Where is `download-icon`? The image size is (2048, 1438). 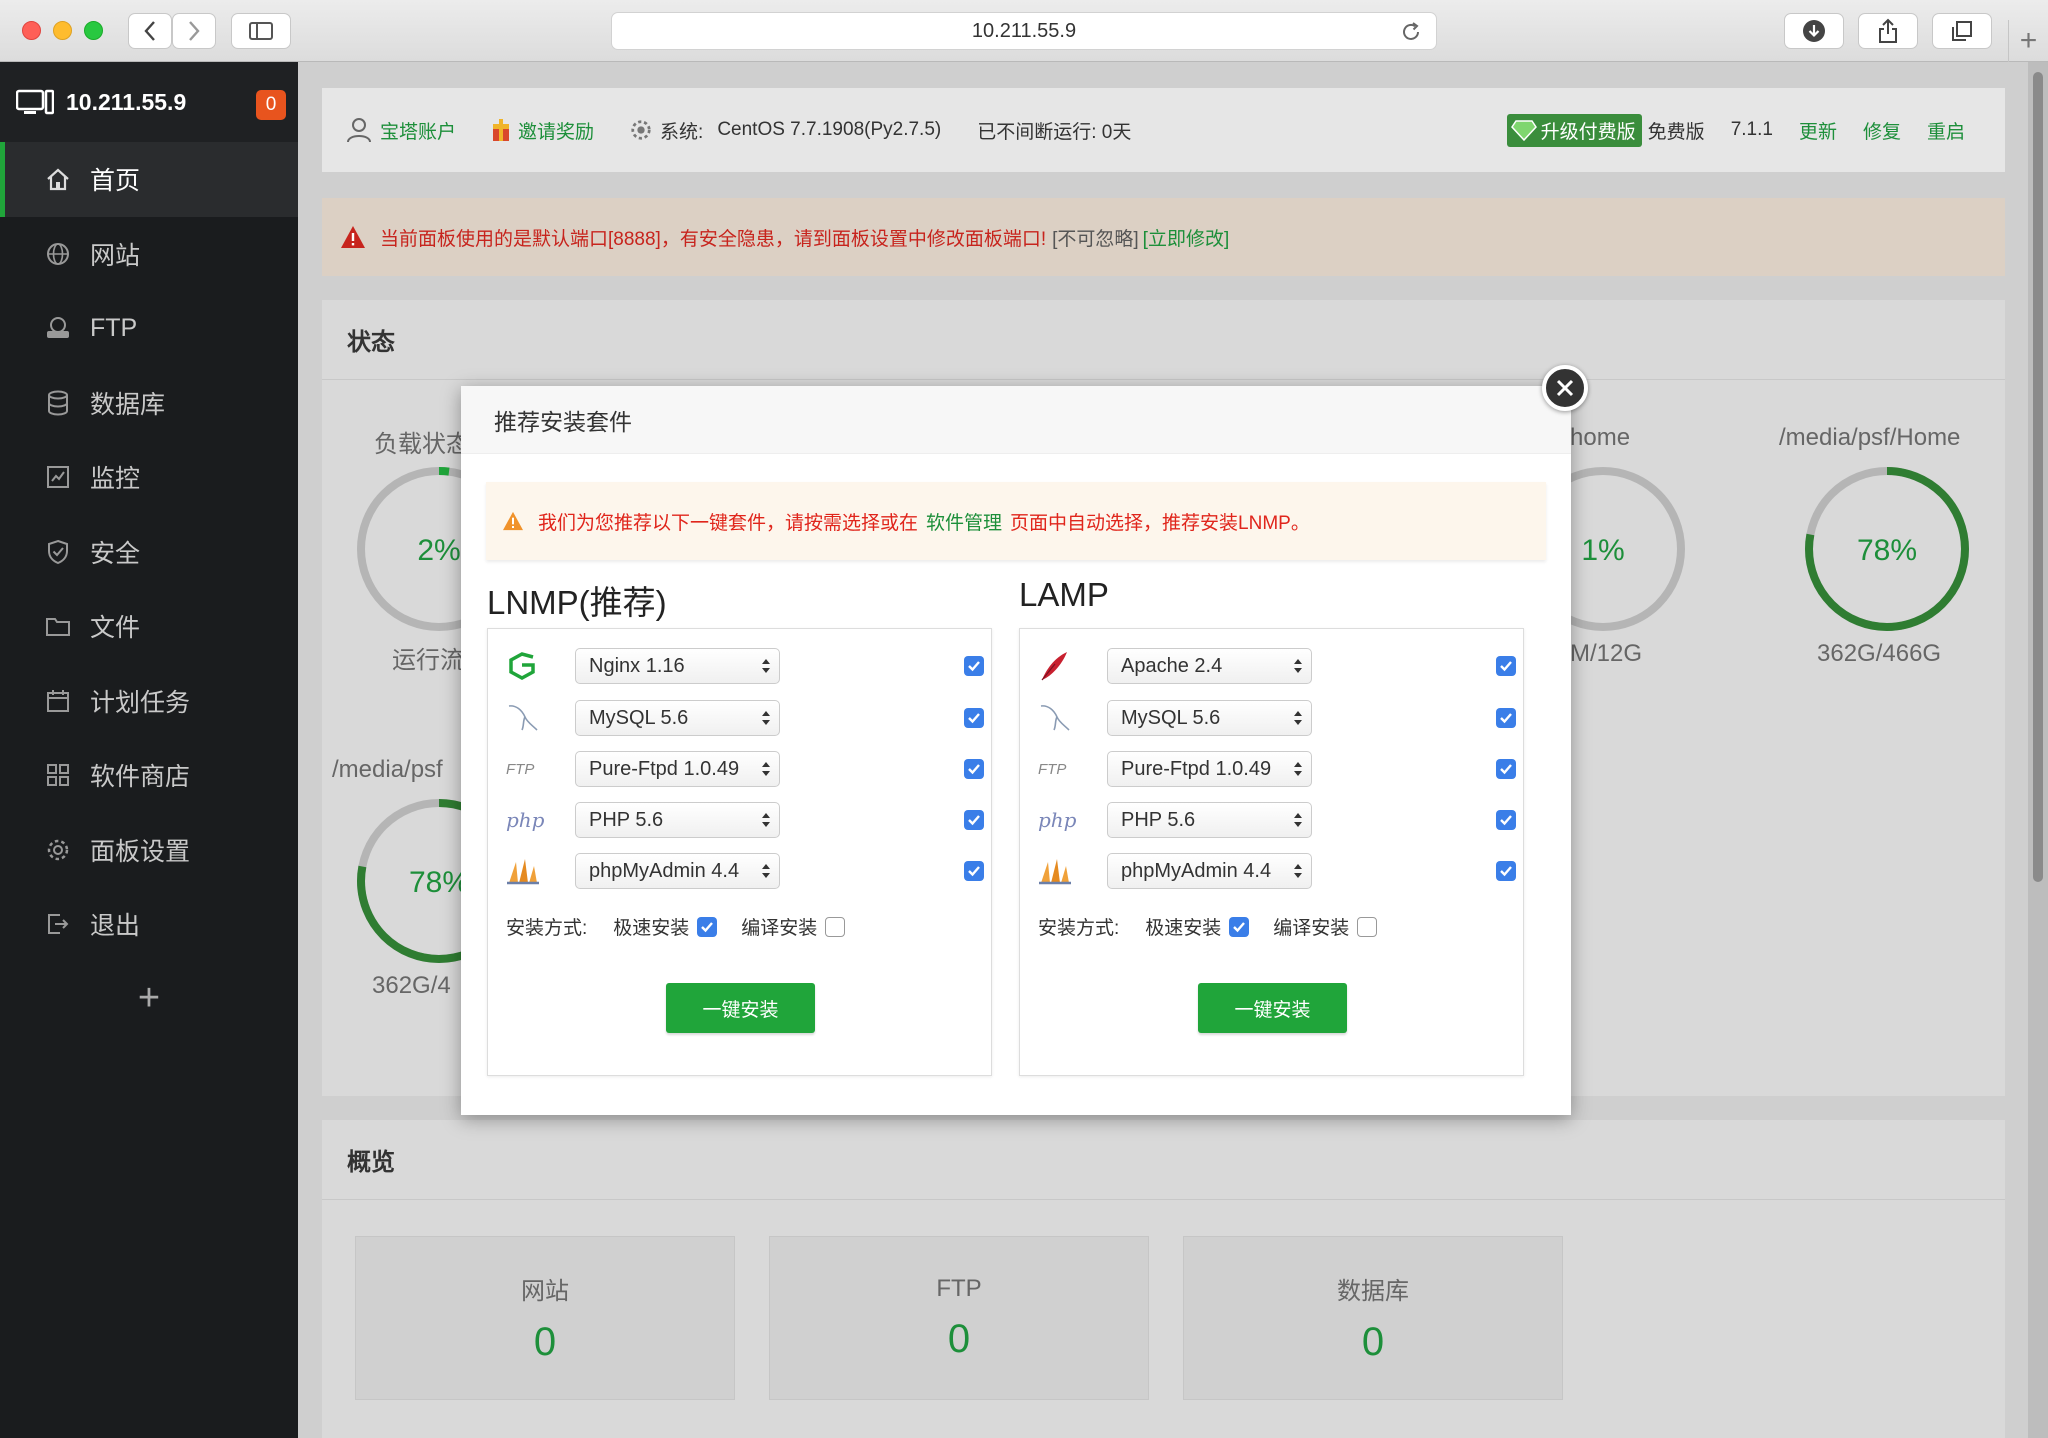 download-icon is located at coordinates (1814, 31).